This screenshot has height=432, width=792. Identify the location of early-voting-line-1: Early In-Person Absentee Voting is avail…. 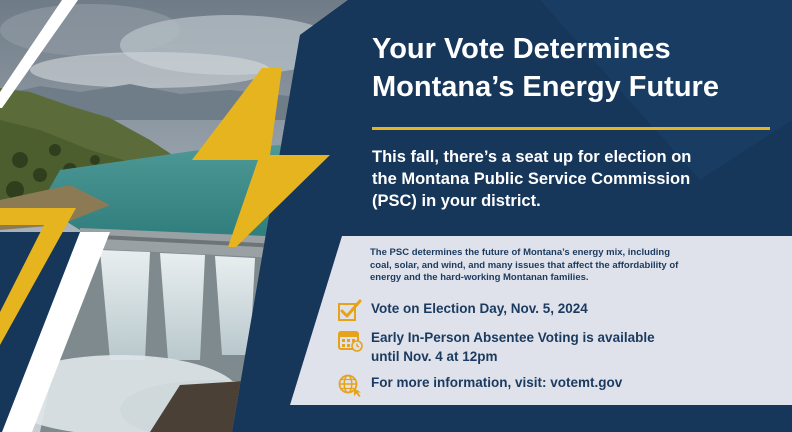
(513, 337).